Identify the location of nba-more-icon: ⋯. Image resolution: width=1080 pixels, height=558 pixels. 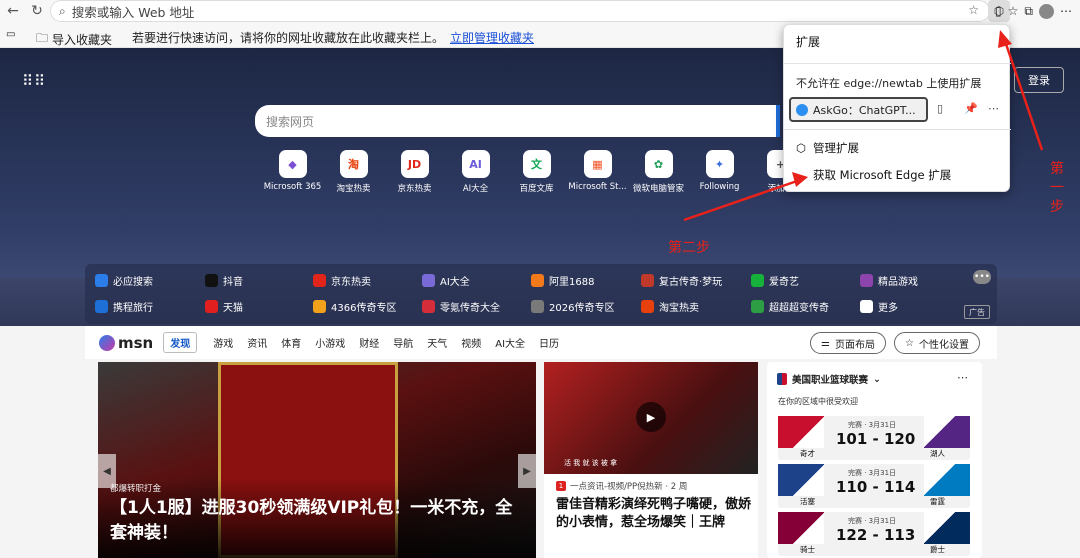
(962, 377).